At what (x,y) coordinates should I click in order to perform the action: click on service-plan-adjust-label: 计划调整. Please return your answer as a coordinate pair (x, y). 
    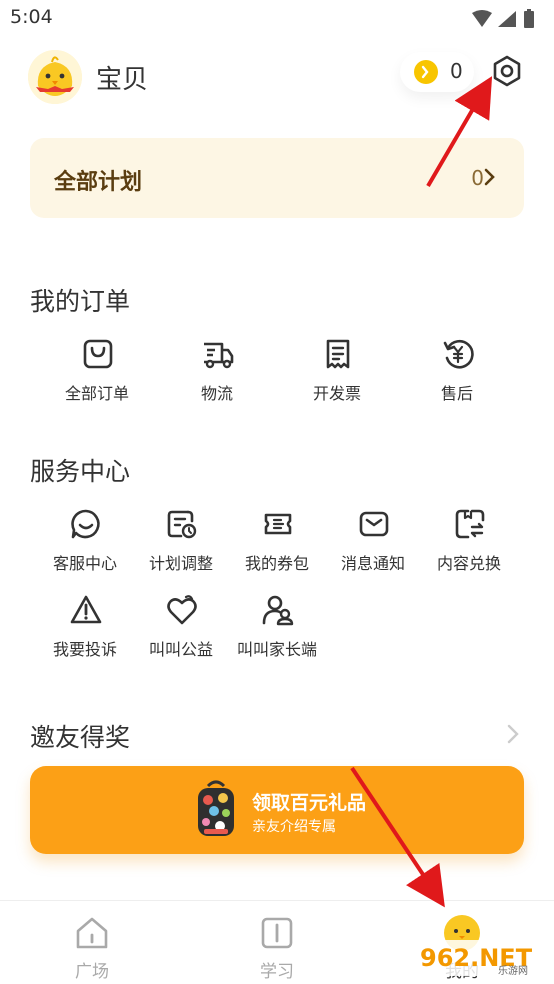
    Looking at the image, I should click on (180, 563).